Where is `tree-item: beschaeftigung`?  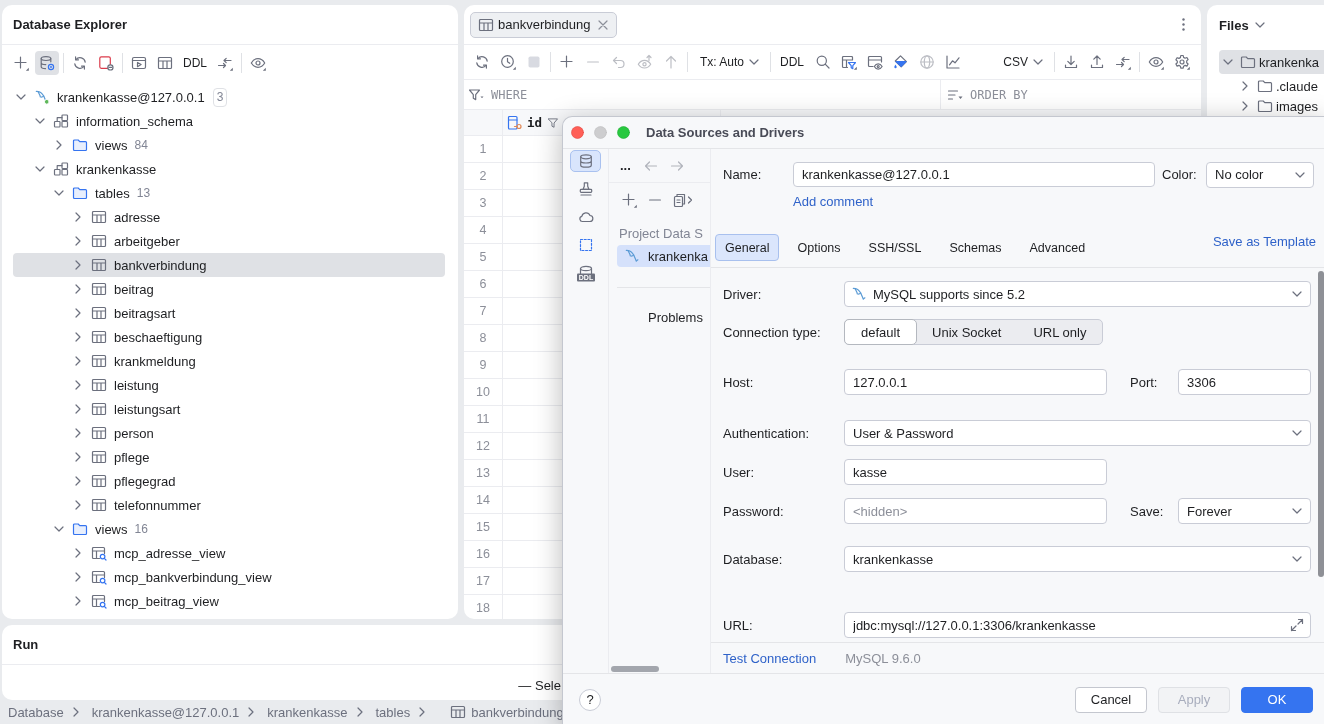
tree-item: beschaeftigung is located at coordinates (229, 337).